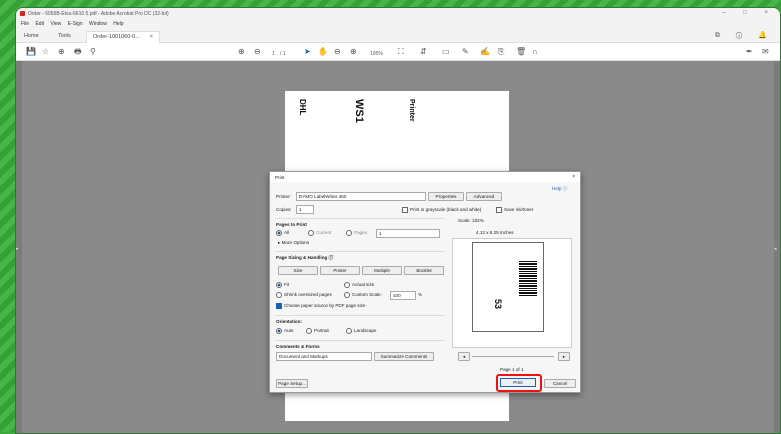 The width and height of the screenshot is (781, 434). I want to click on sizing-heading: Page Sizing & Handling ⓘ, so click(305, 257).